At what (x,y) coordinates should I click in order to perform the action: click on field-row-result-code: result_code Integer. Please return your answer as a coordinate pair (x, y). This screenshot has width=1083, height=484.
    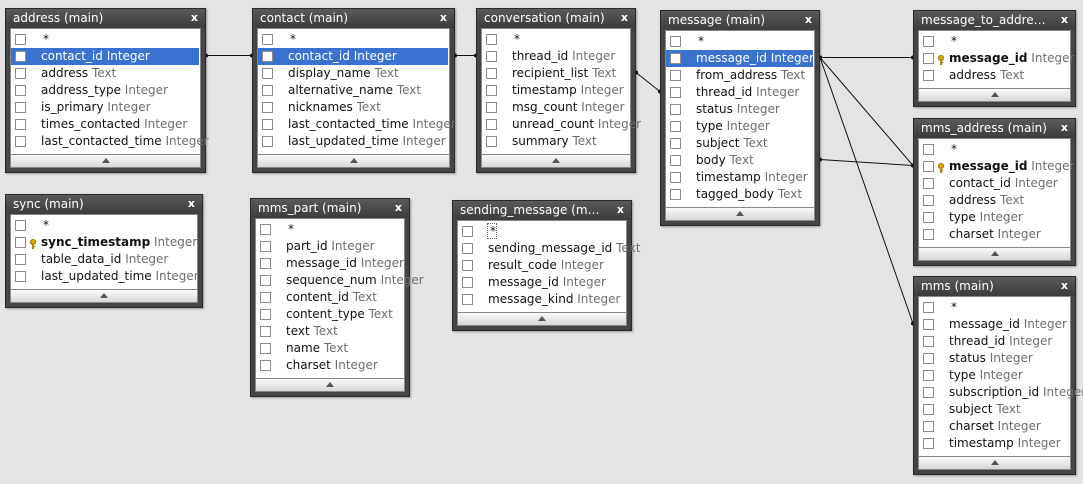
    Looking at the image, I should click on (541, 265).